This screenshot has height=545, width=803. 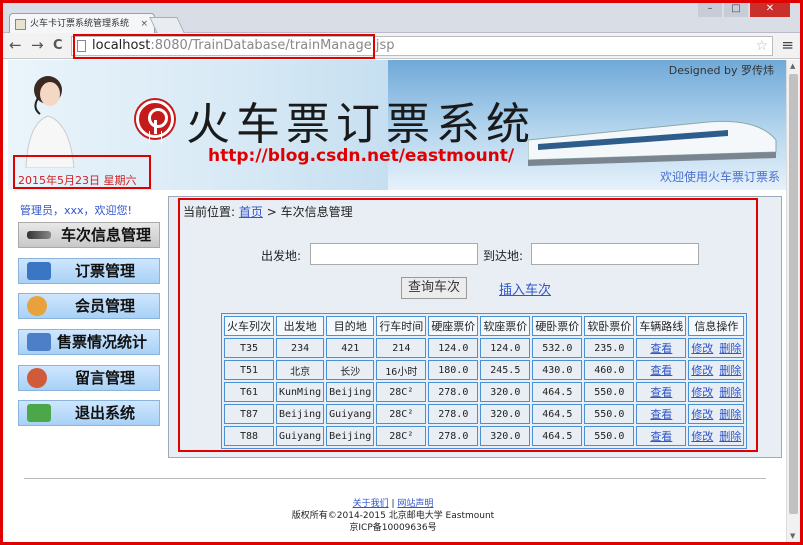 I want to click on scroll-thumb, so click(x=793, y=294).